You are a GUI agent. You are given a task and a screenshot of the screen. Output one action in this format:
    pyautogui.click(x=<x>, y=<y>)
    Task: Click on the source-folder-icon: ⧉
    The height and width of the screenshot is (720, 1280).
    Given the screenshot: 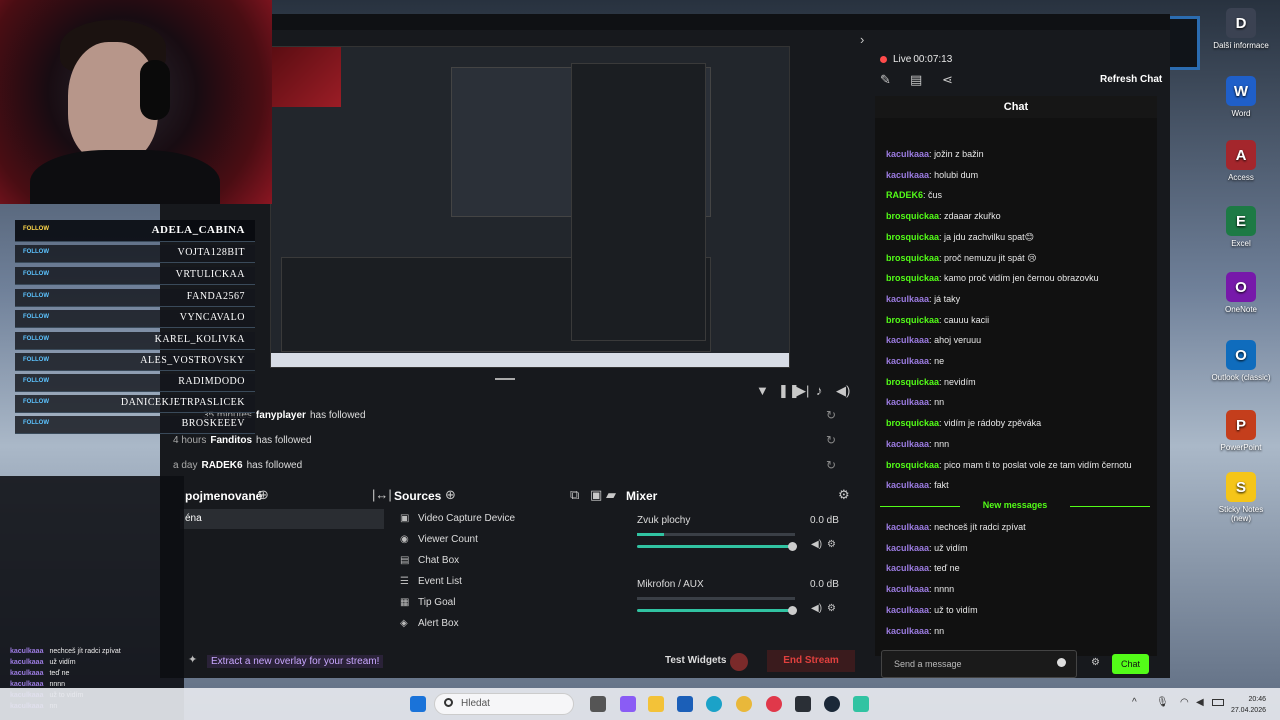 What is the action you would take?
    pyautogui.click(x=574, y=495)
    